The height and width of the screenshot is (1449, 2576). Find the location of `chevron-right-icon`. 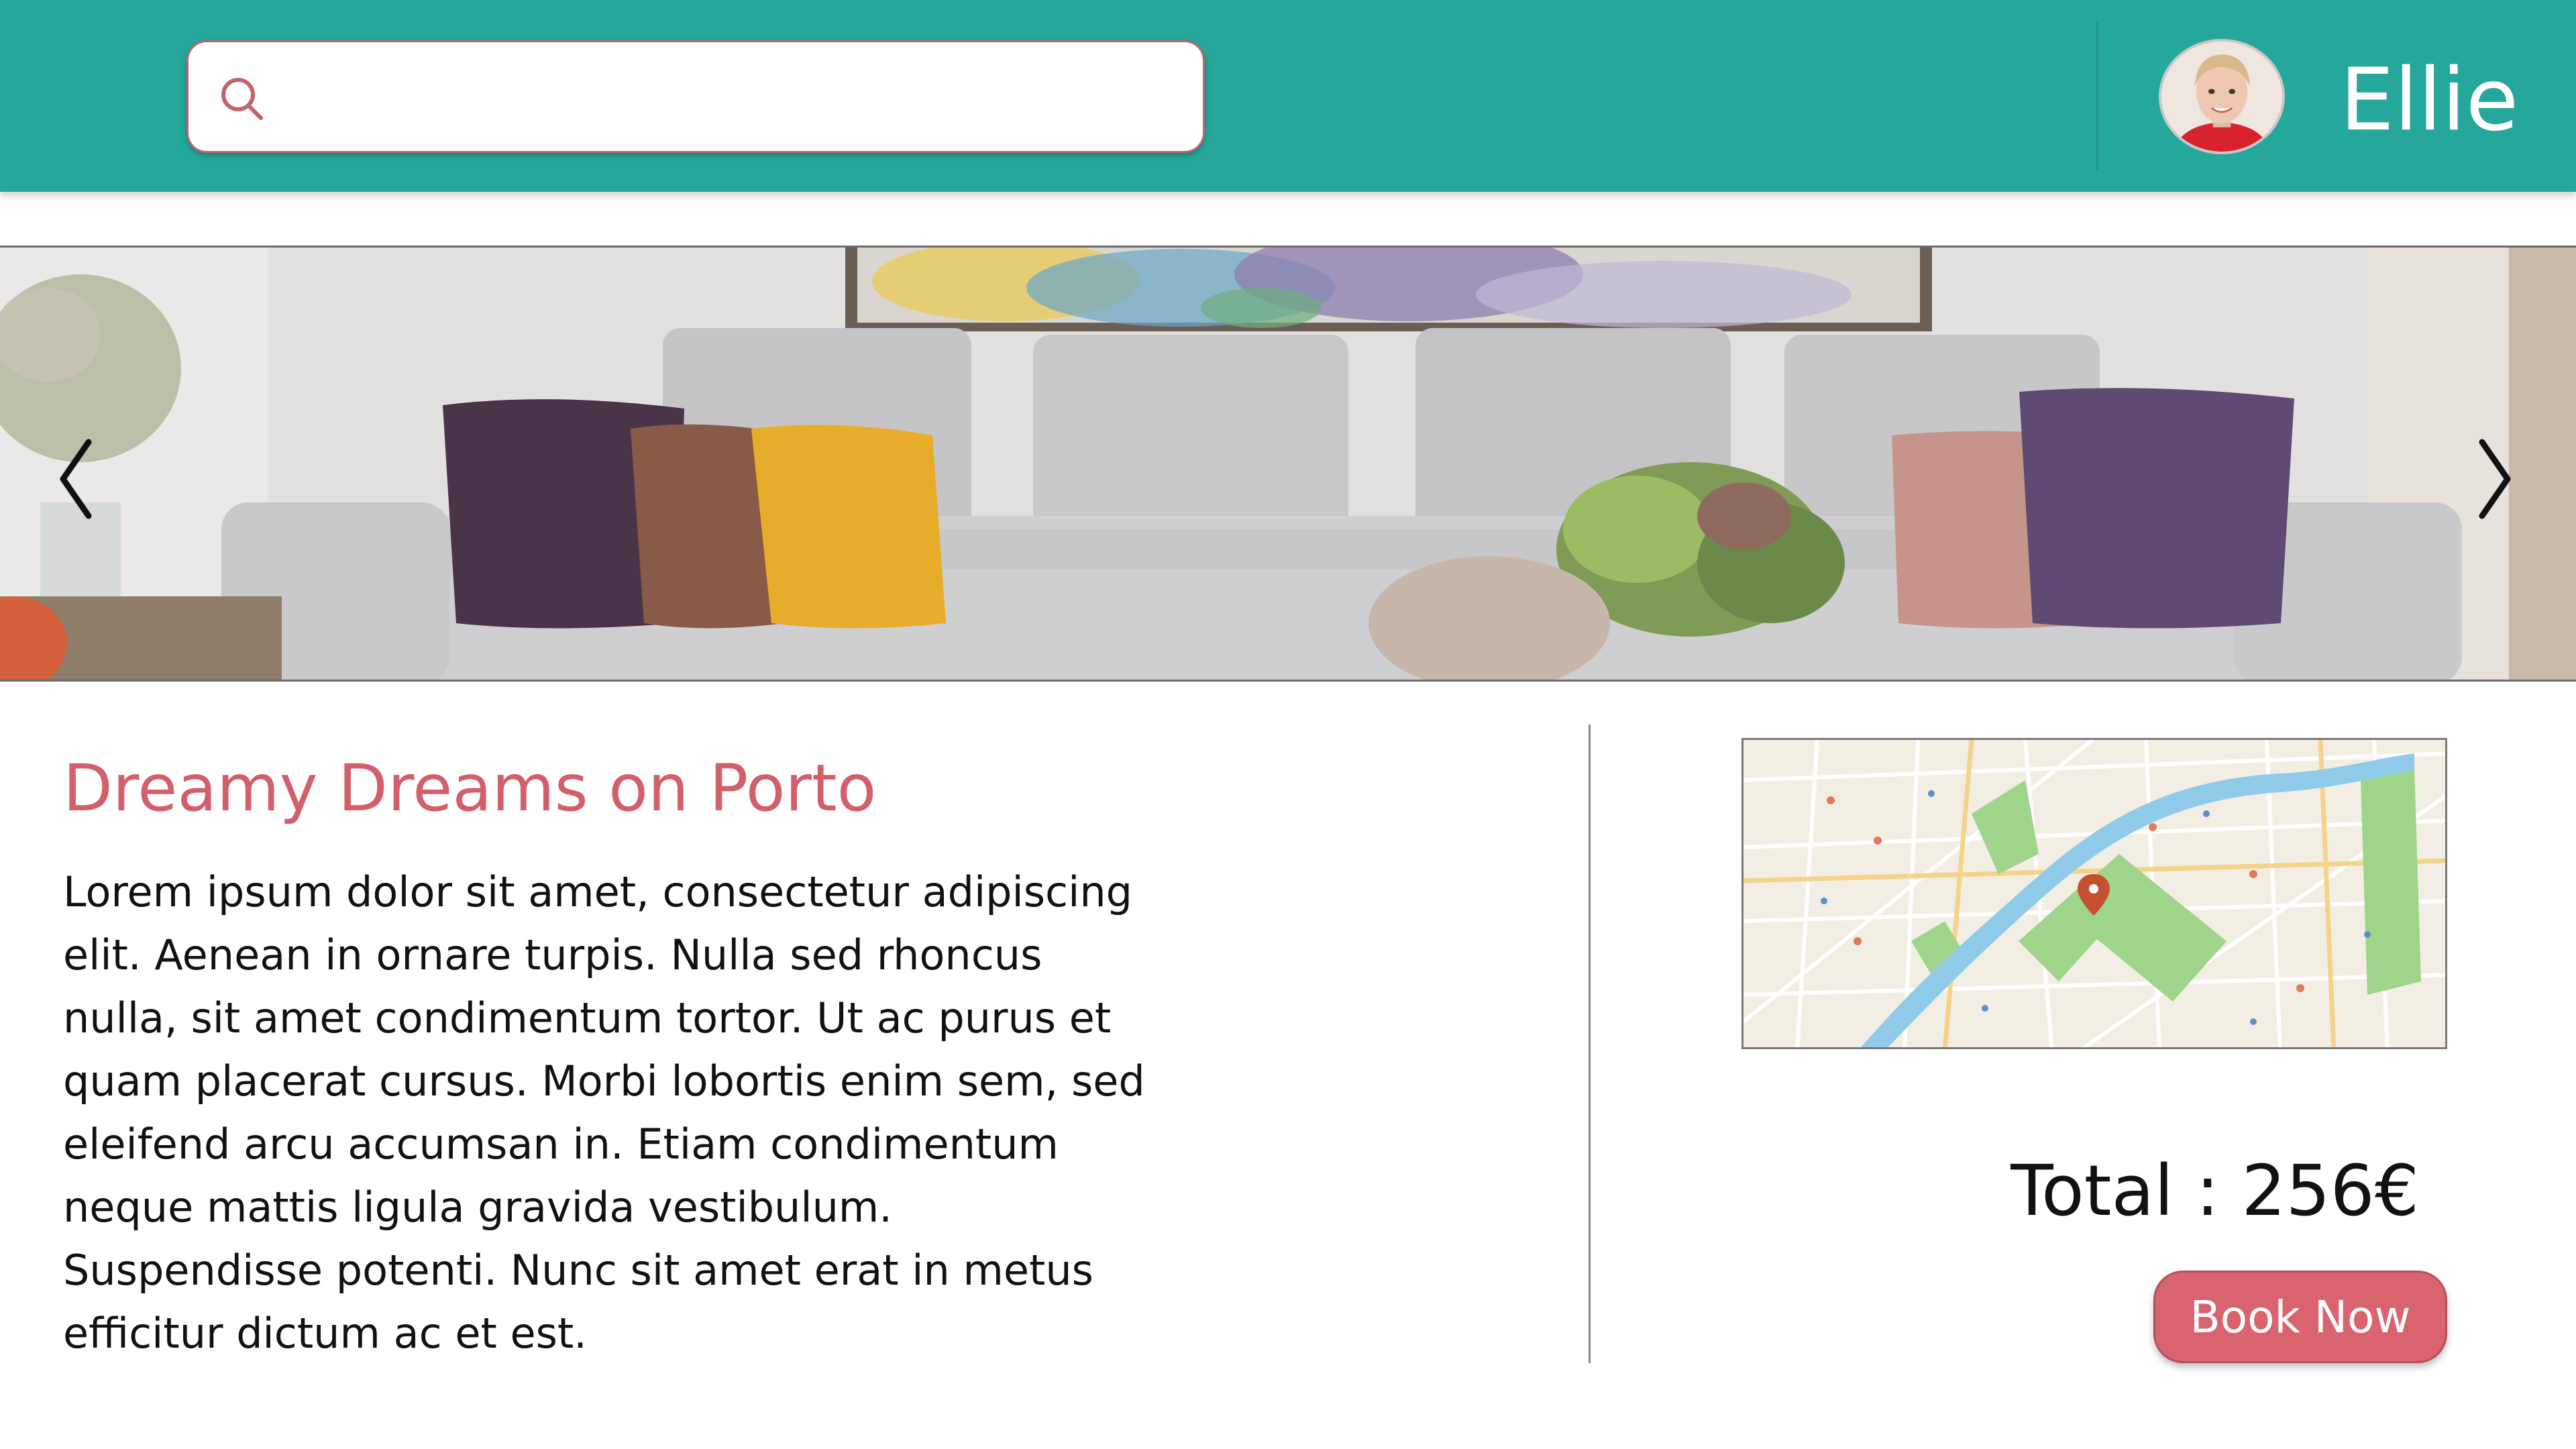

chevron-right-icon is located at coordinates (2492, 479).